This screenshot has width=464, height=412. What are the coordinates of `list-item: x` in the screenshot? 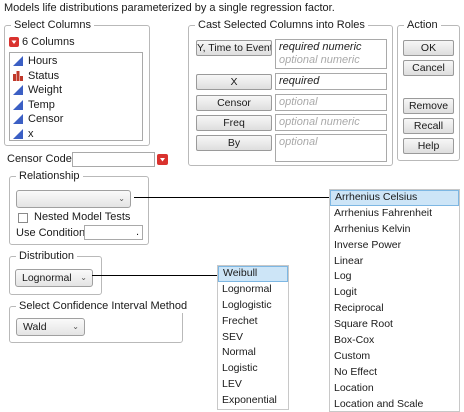 It's located at (76, 134).